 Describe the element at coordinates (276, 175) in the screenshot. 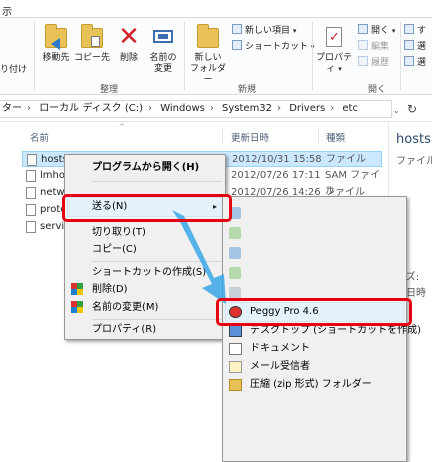

I see `file-date: 2012/07/26 17:11` at that location.